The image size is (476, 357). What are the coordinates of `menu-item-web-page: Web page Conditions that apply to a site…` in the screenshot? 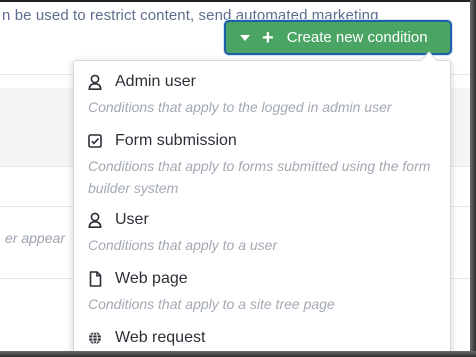 It's located at (266, 291).